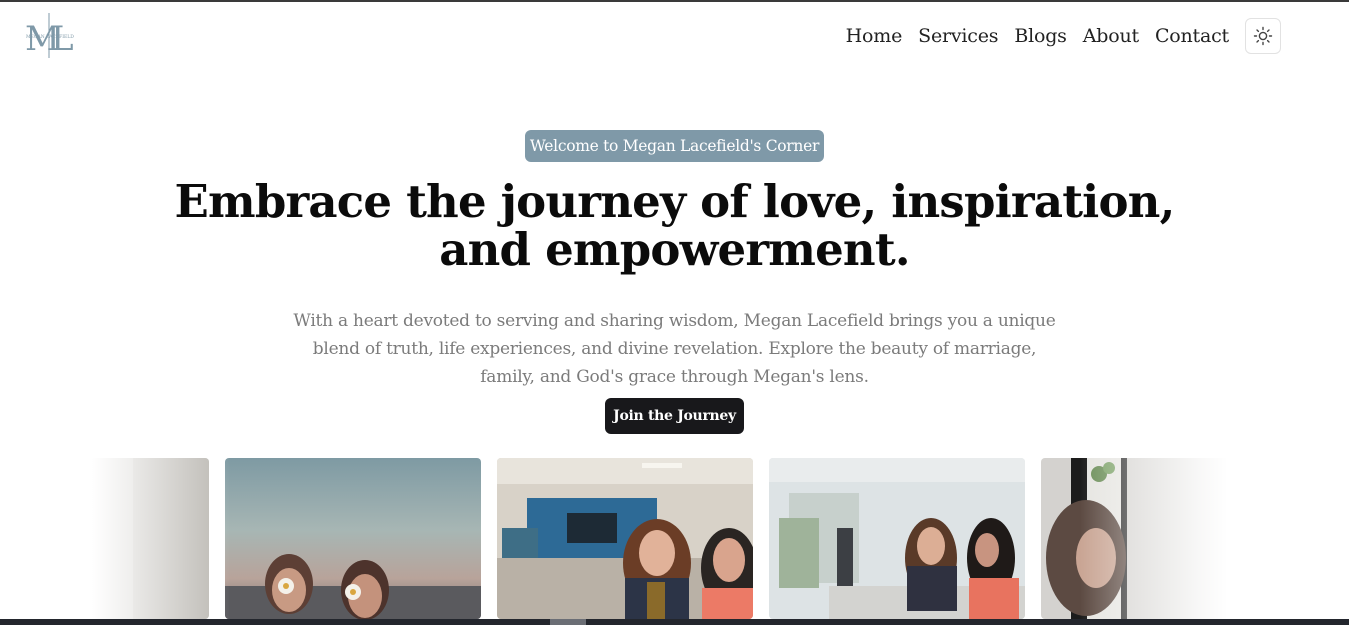 The height and width of the screenshot is (625, 1349). I want to click on nav-blogs-link: Blogs, so click(1040, 36).